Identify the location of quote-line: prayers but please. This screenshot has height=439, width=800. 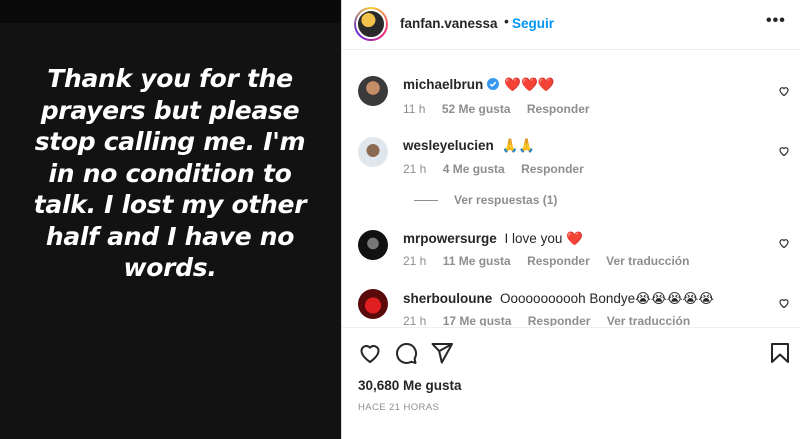
(170, 110).